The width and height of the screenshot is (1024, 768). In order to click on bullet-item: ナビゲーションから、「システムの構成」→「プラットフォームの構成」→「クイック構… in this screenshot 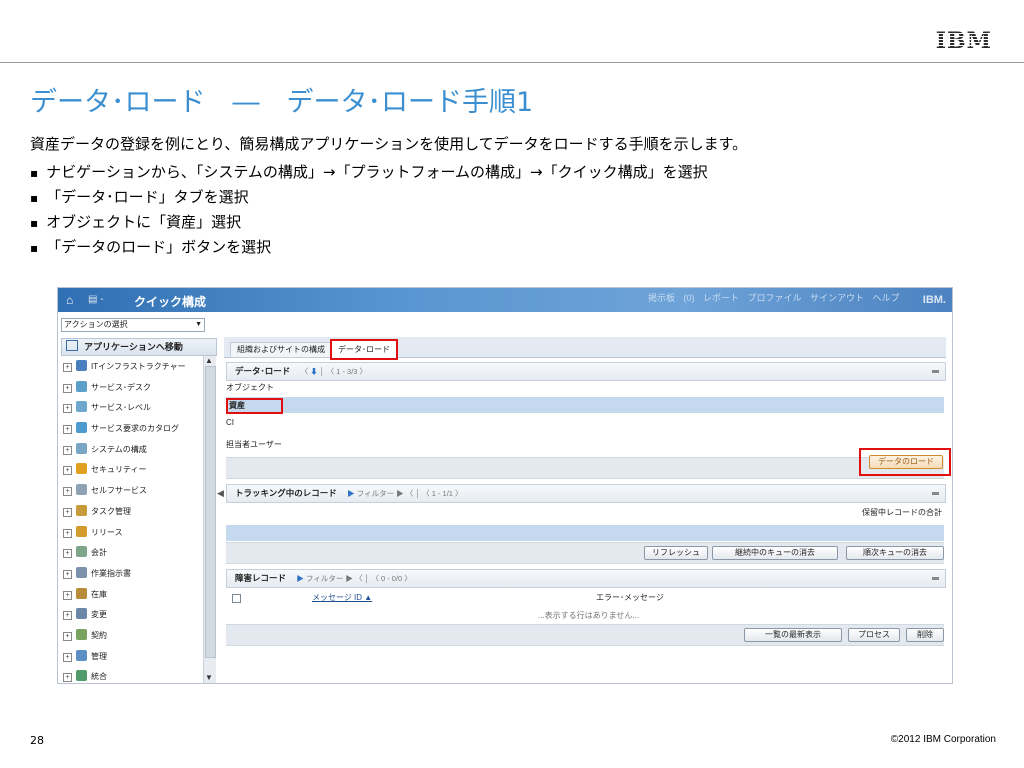, I will do `click(368, 172)`.